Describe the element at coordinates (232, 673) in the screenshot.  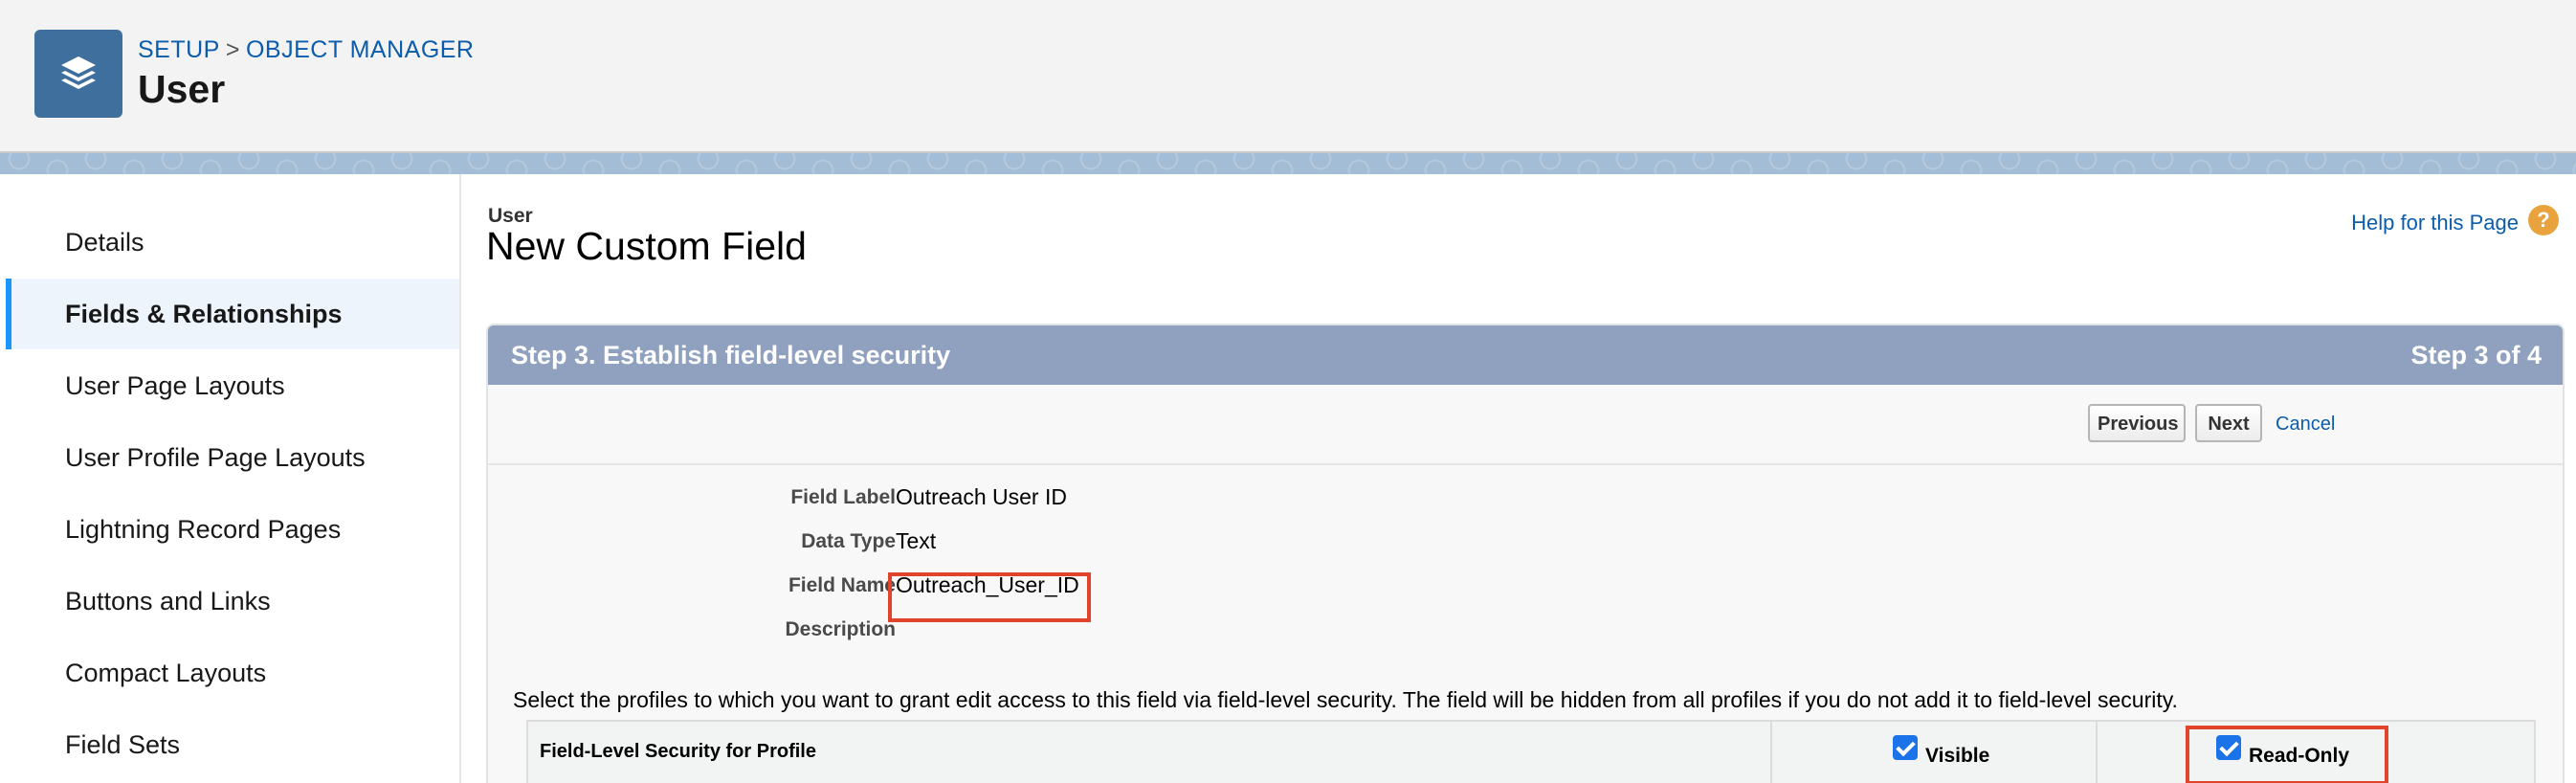
I see `sidebar-item-compact-layouts: Compact Layouts` at that location.